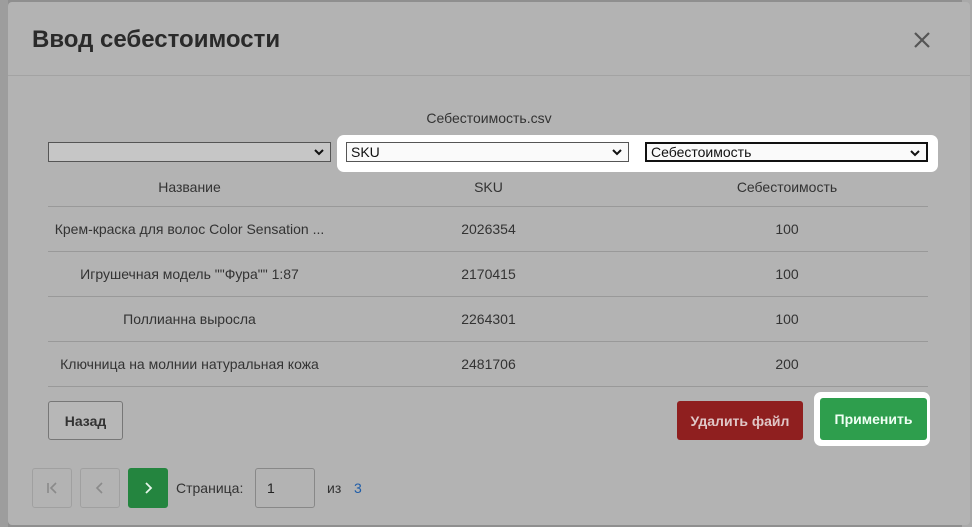  Describe the element at coordinates (487, 152) in the screenshot. I see `column-select-sku: SKU` at that location.